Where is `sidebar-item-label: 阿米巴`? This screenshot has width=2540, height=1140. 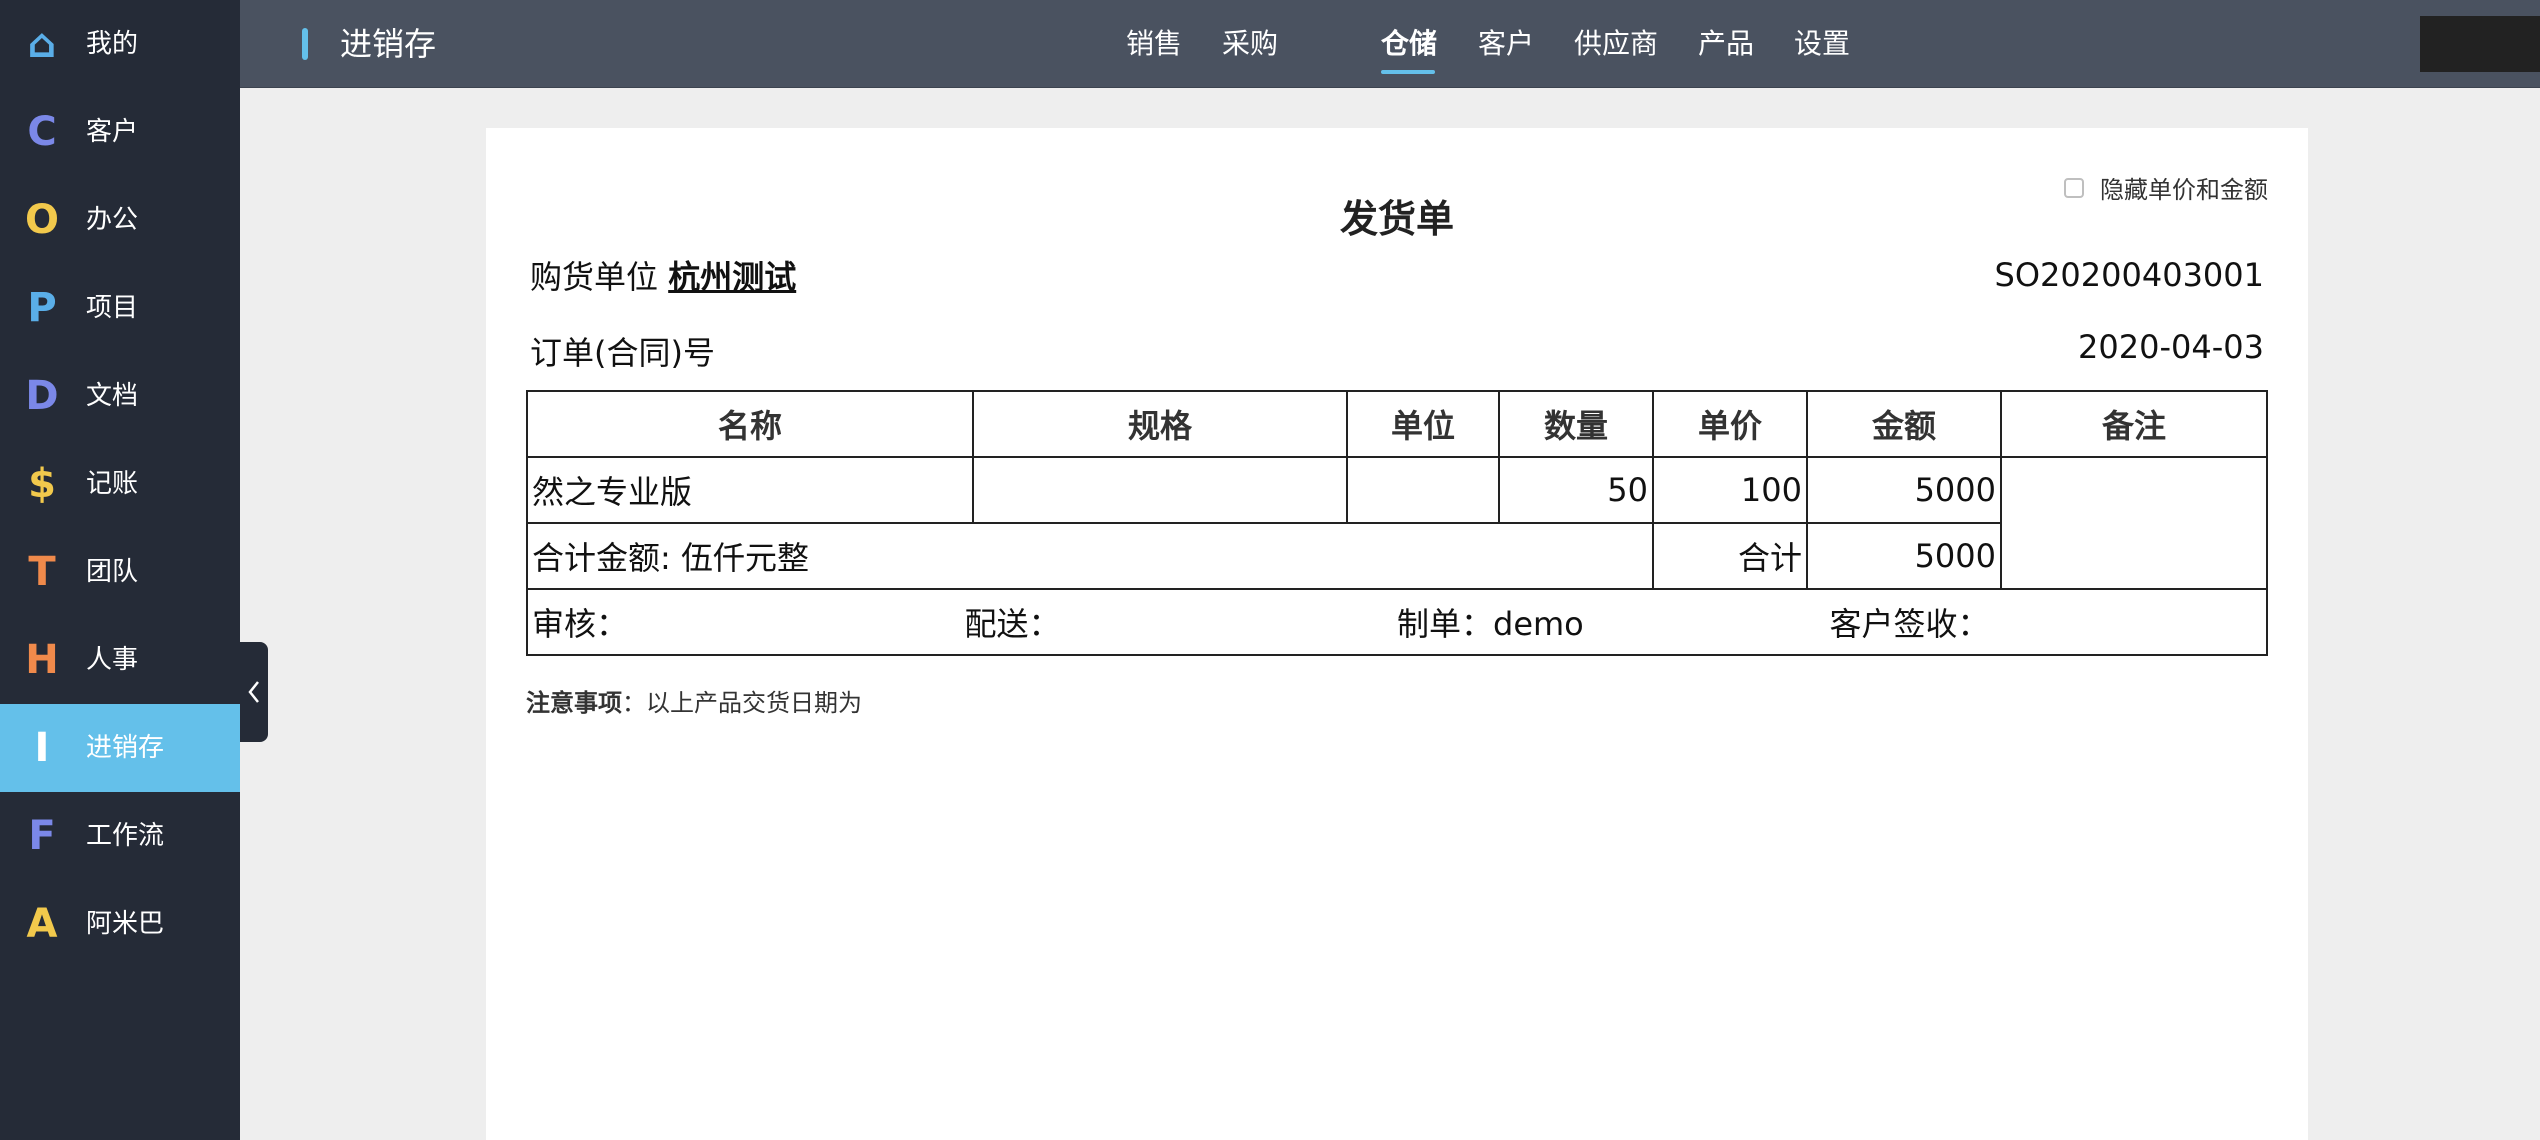
sidebar-item-label: 阿米巴 is located at coordinates (125, 924).